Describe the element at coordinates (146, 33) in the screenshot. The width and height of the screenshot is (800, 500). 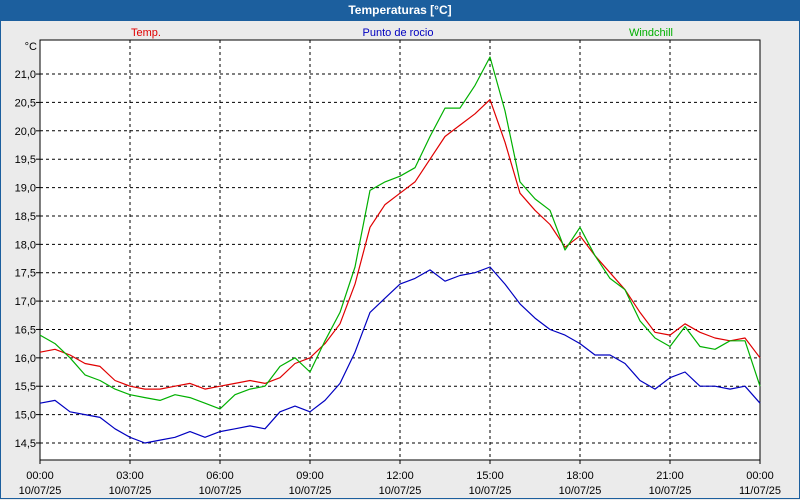
I see `legend-item-temp: Temp.` at that location.